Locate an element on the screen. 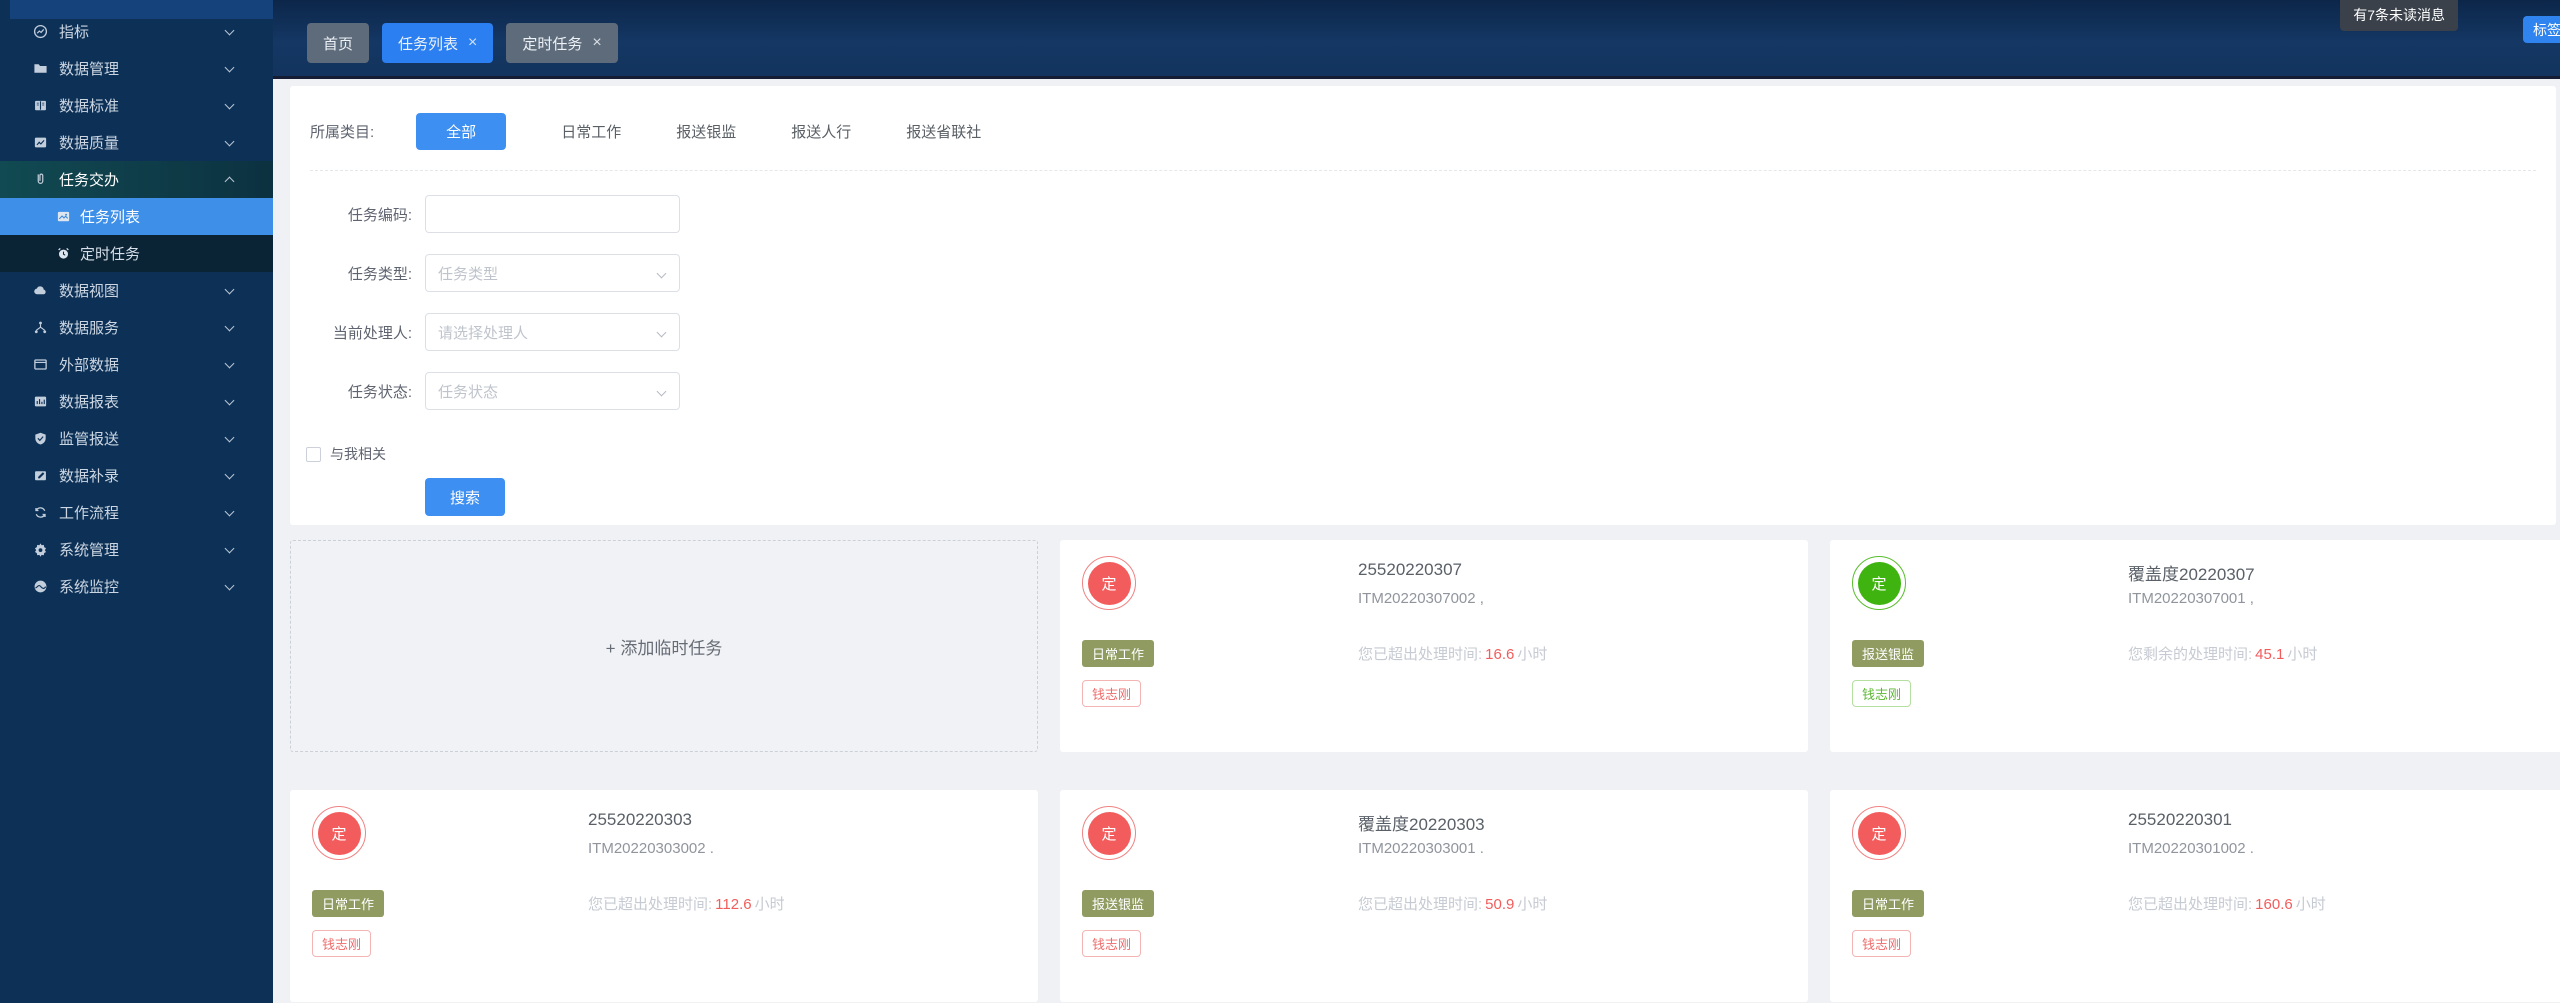 This screenshot has width=2560, height=1003. sidebar-item: 数据报表 is located at coordinates (136, 401).